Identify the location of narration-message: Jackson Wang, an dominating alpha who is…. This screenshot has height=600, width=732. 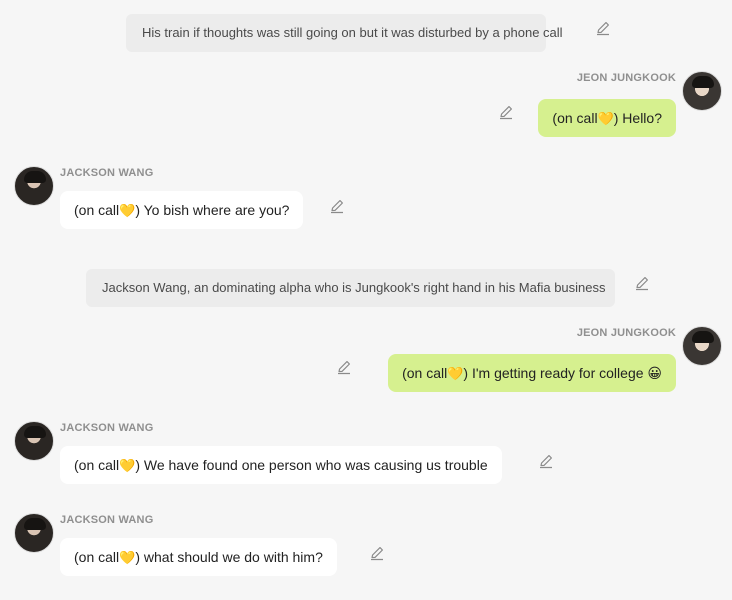
(350, 288).